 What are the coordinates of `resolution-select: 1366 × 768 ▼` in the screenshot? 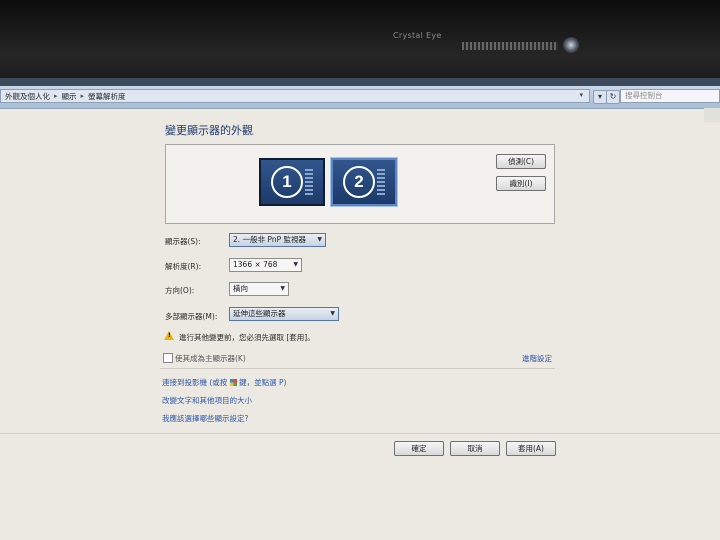 It's located at (265, 265).